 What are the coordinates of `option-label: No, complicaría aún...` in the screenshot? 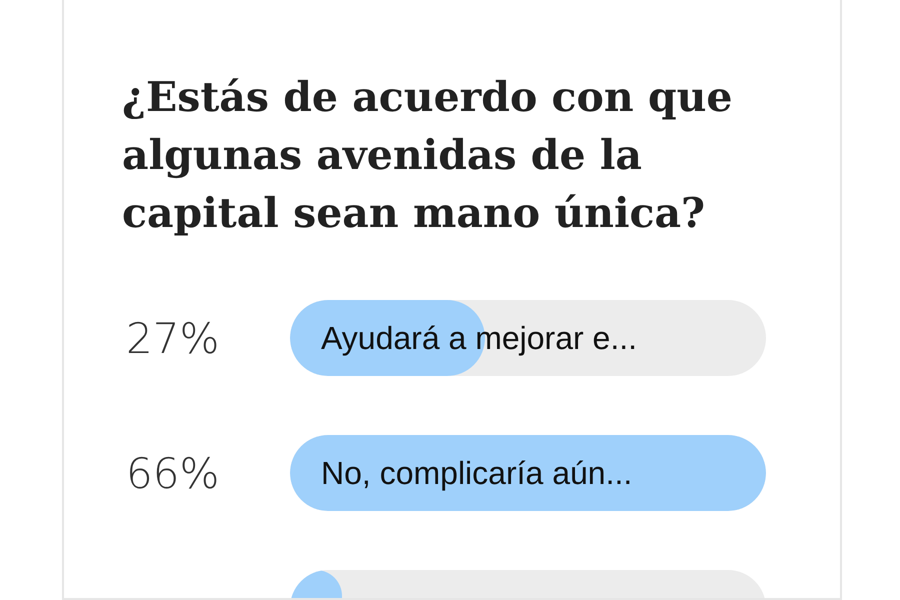 It's located at (476, 473).